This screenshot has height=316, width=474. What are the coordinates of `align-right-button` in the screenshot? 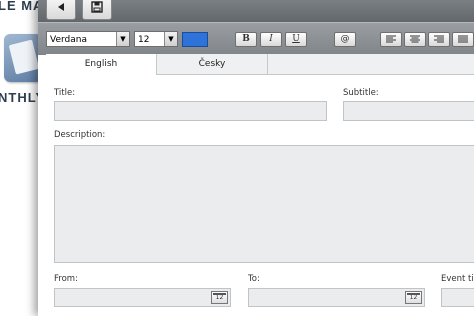 It's located at (439, 39).